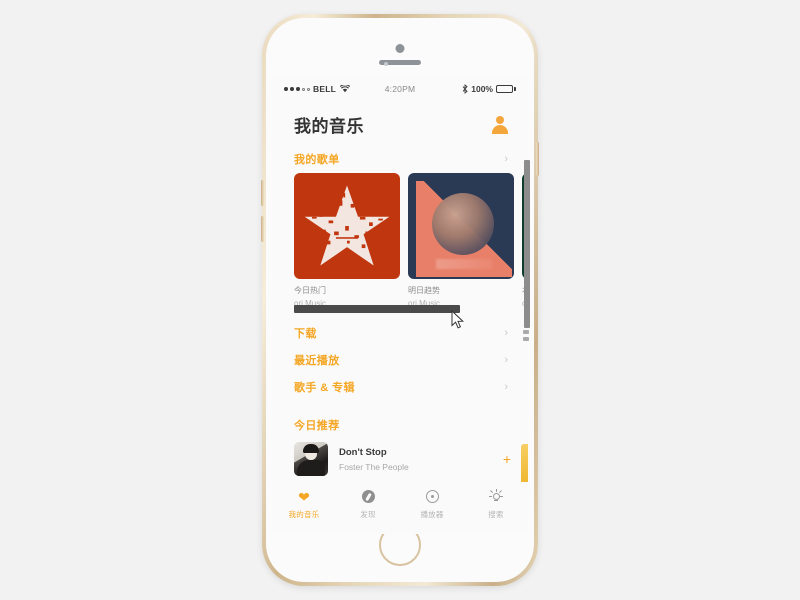 This screenshot has height=600, width=800. I want to click on mouse-cursor, so click(458, 319).